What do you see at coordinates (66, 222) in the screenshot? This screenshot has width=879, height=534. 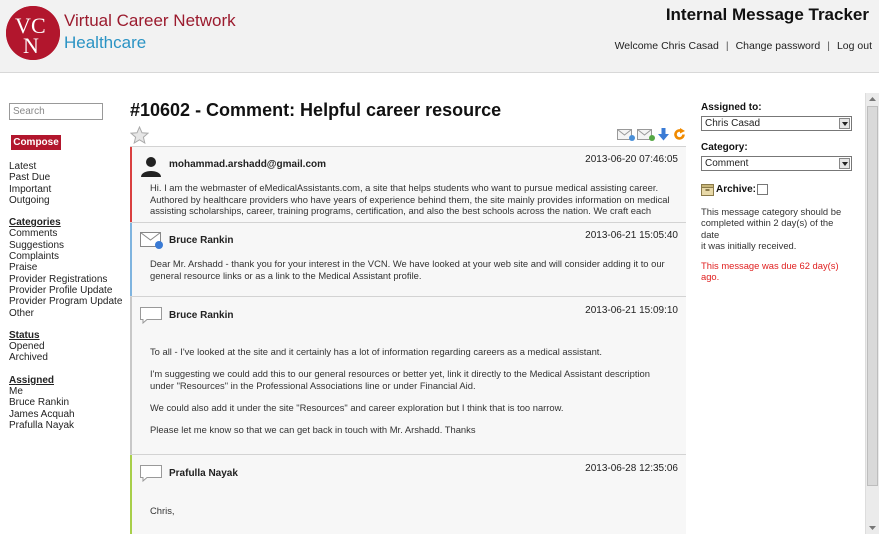 I see `categories-header: Categories` at bounding box center [66, 222].